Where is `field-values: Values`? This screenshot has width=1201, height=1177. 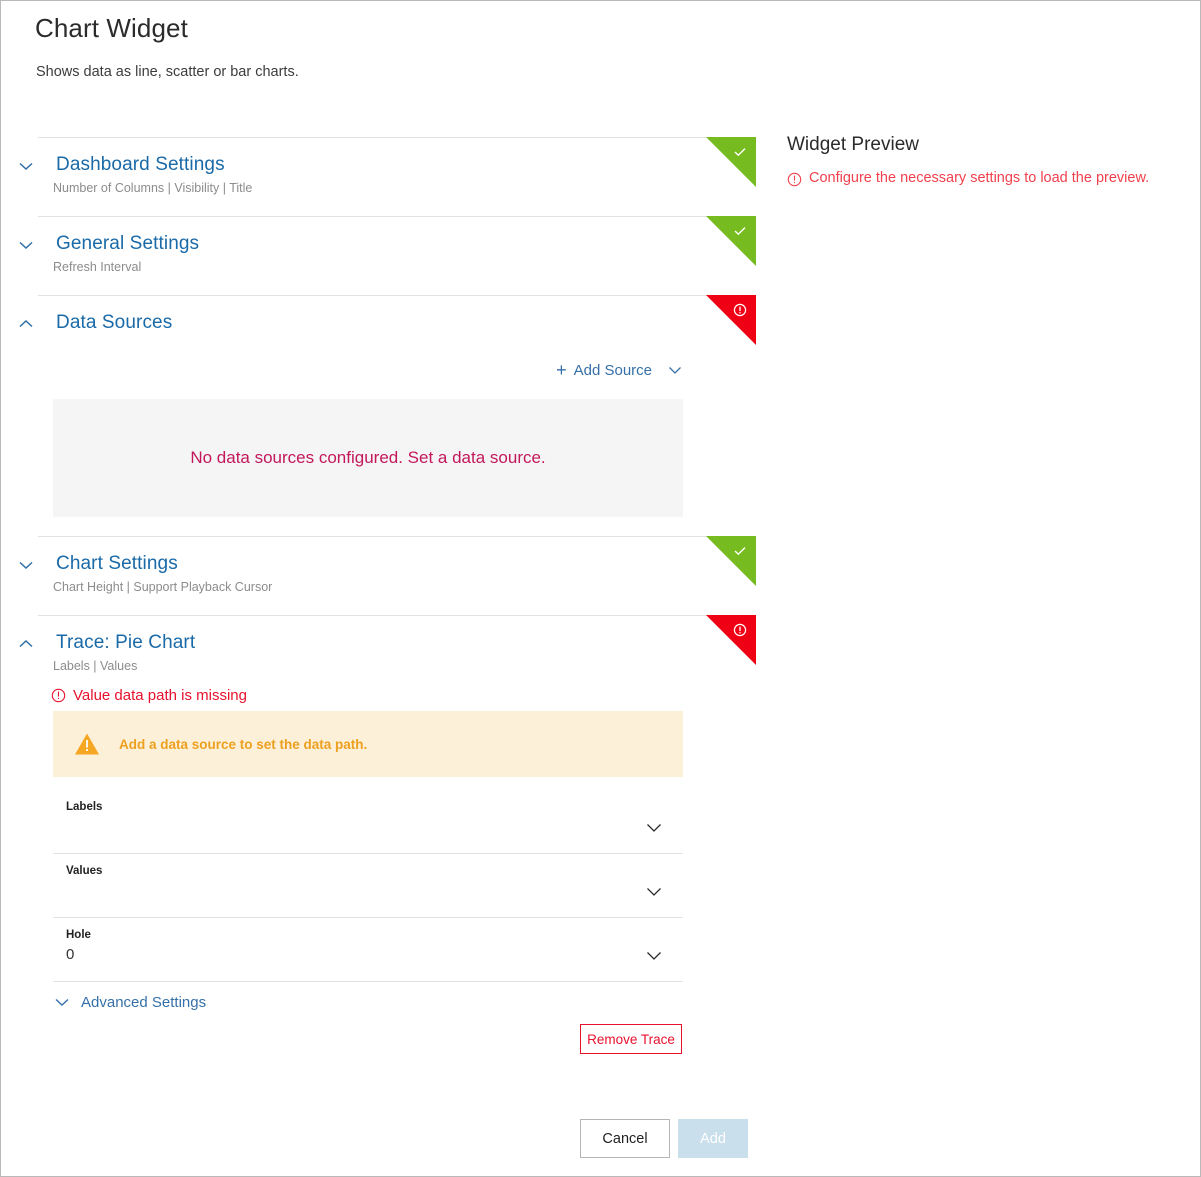 field-values: Values is located at coordinates (368, 886).